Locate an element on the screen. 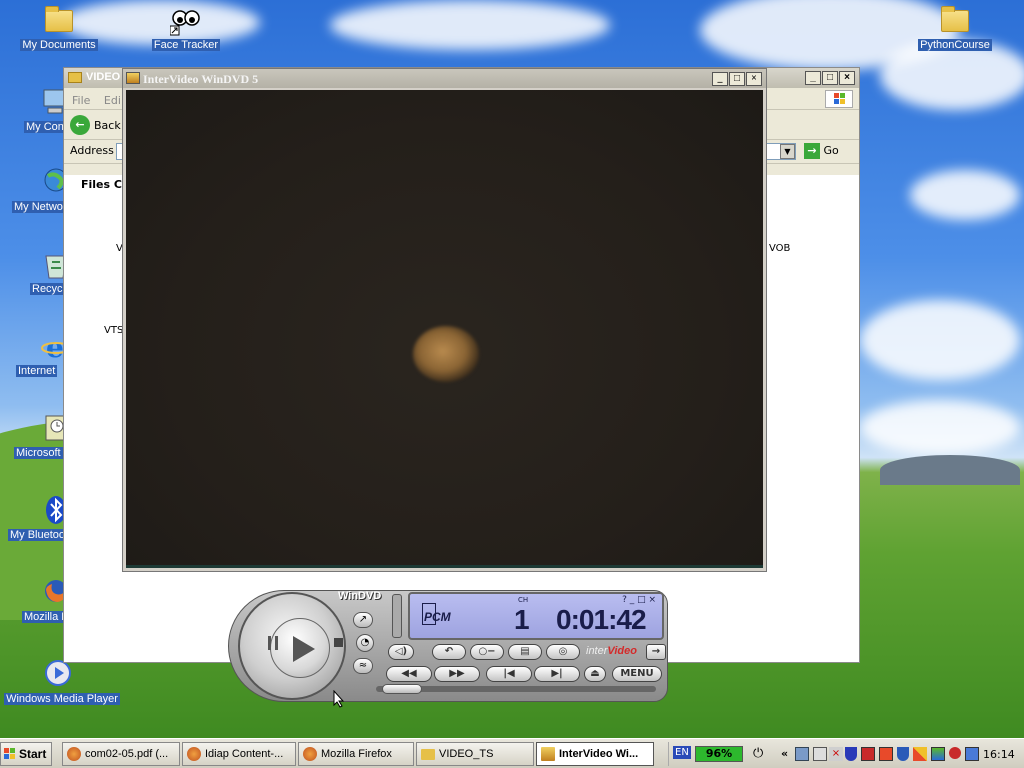  tray-icon-connection is located at coordinates (820, 754).